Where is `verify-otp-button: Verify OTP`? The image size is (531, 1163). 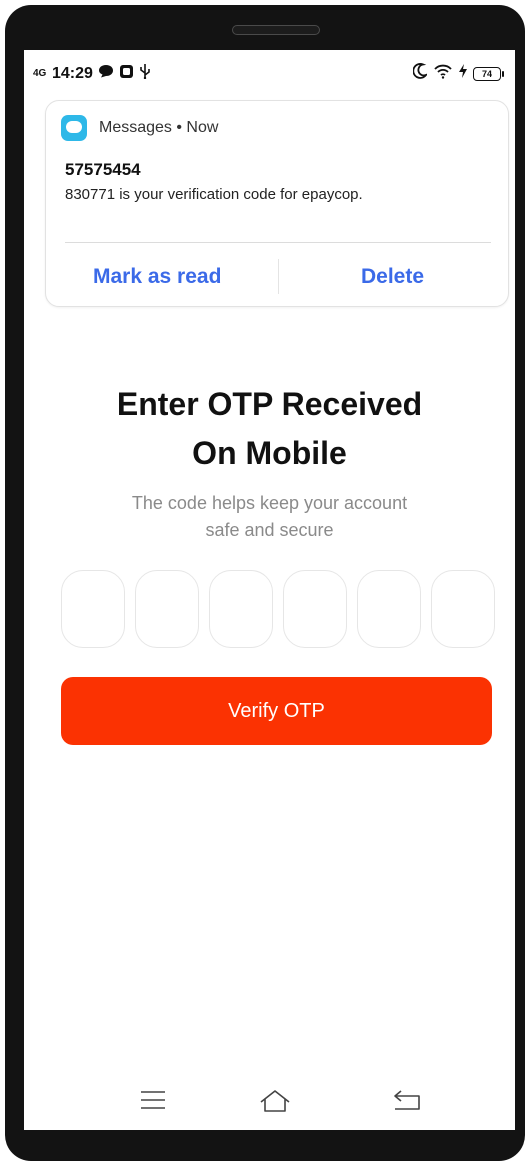 verify-otp-button: Verify OTP is located at coordinates (276, 711).